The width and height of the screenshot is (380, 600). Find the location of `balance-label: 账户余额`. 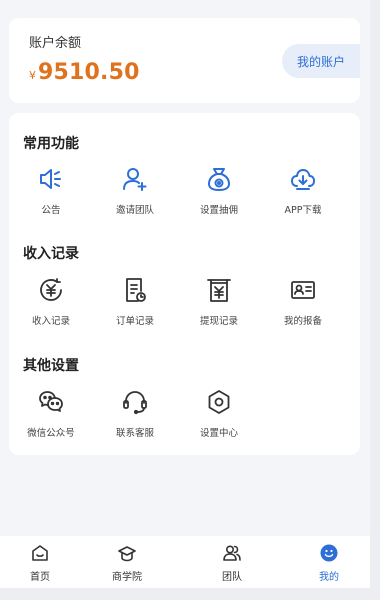

balance-label: 账户余额 is located at coordinates (55, 43).